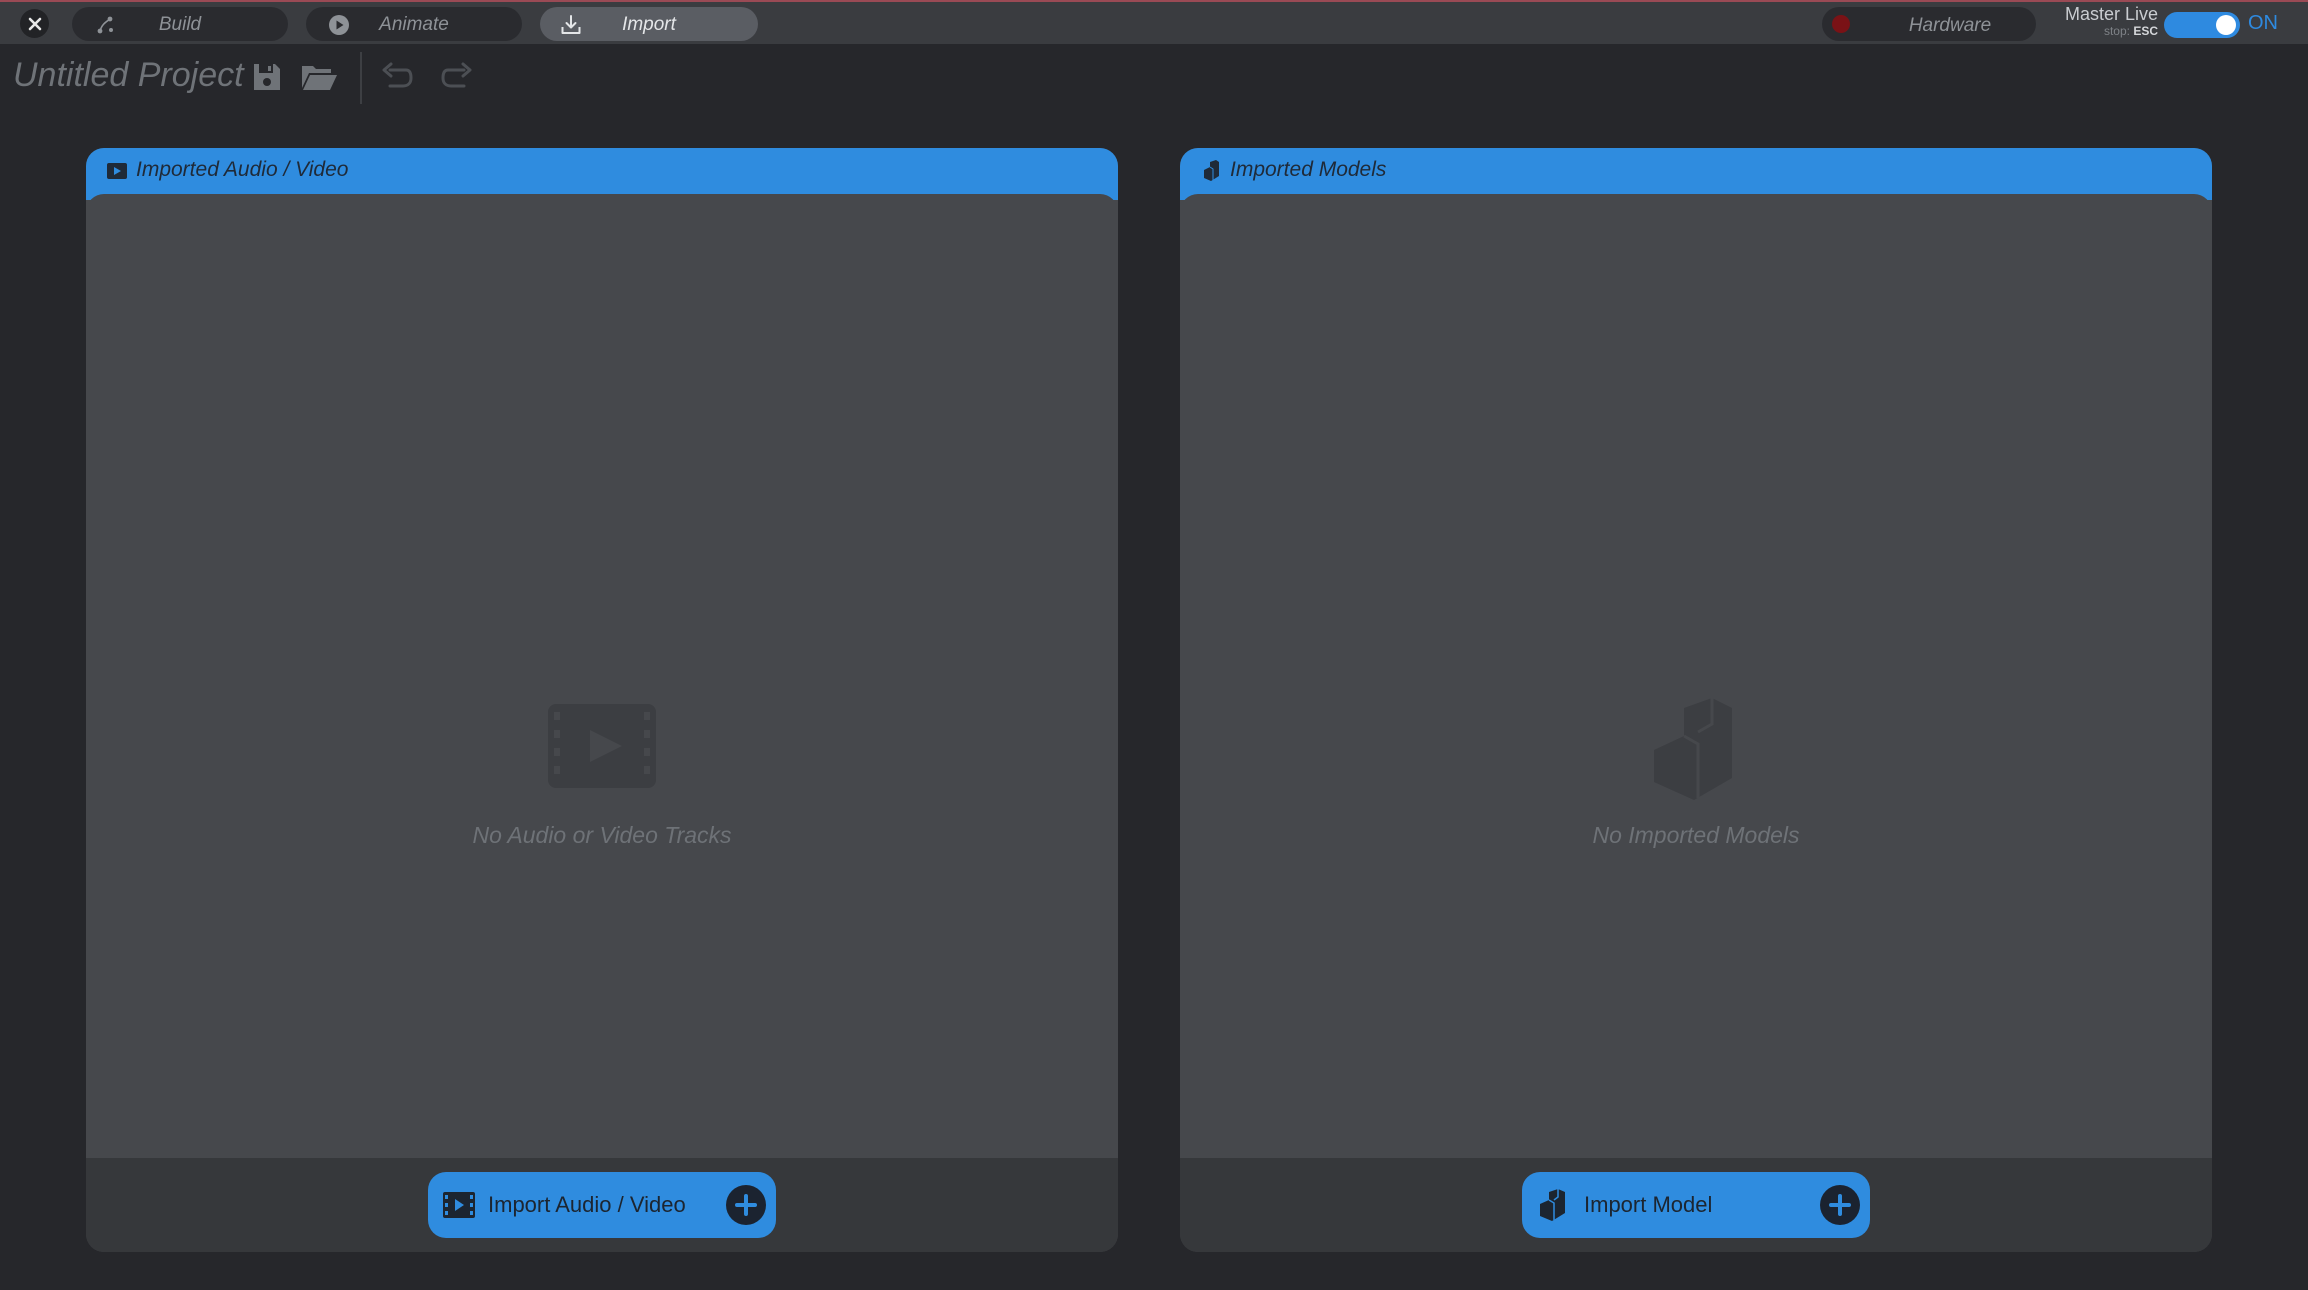  I want to click on tab-animate: Animate, so click(414, 24).